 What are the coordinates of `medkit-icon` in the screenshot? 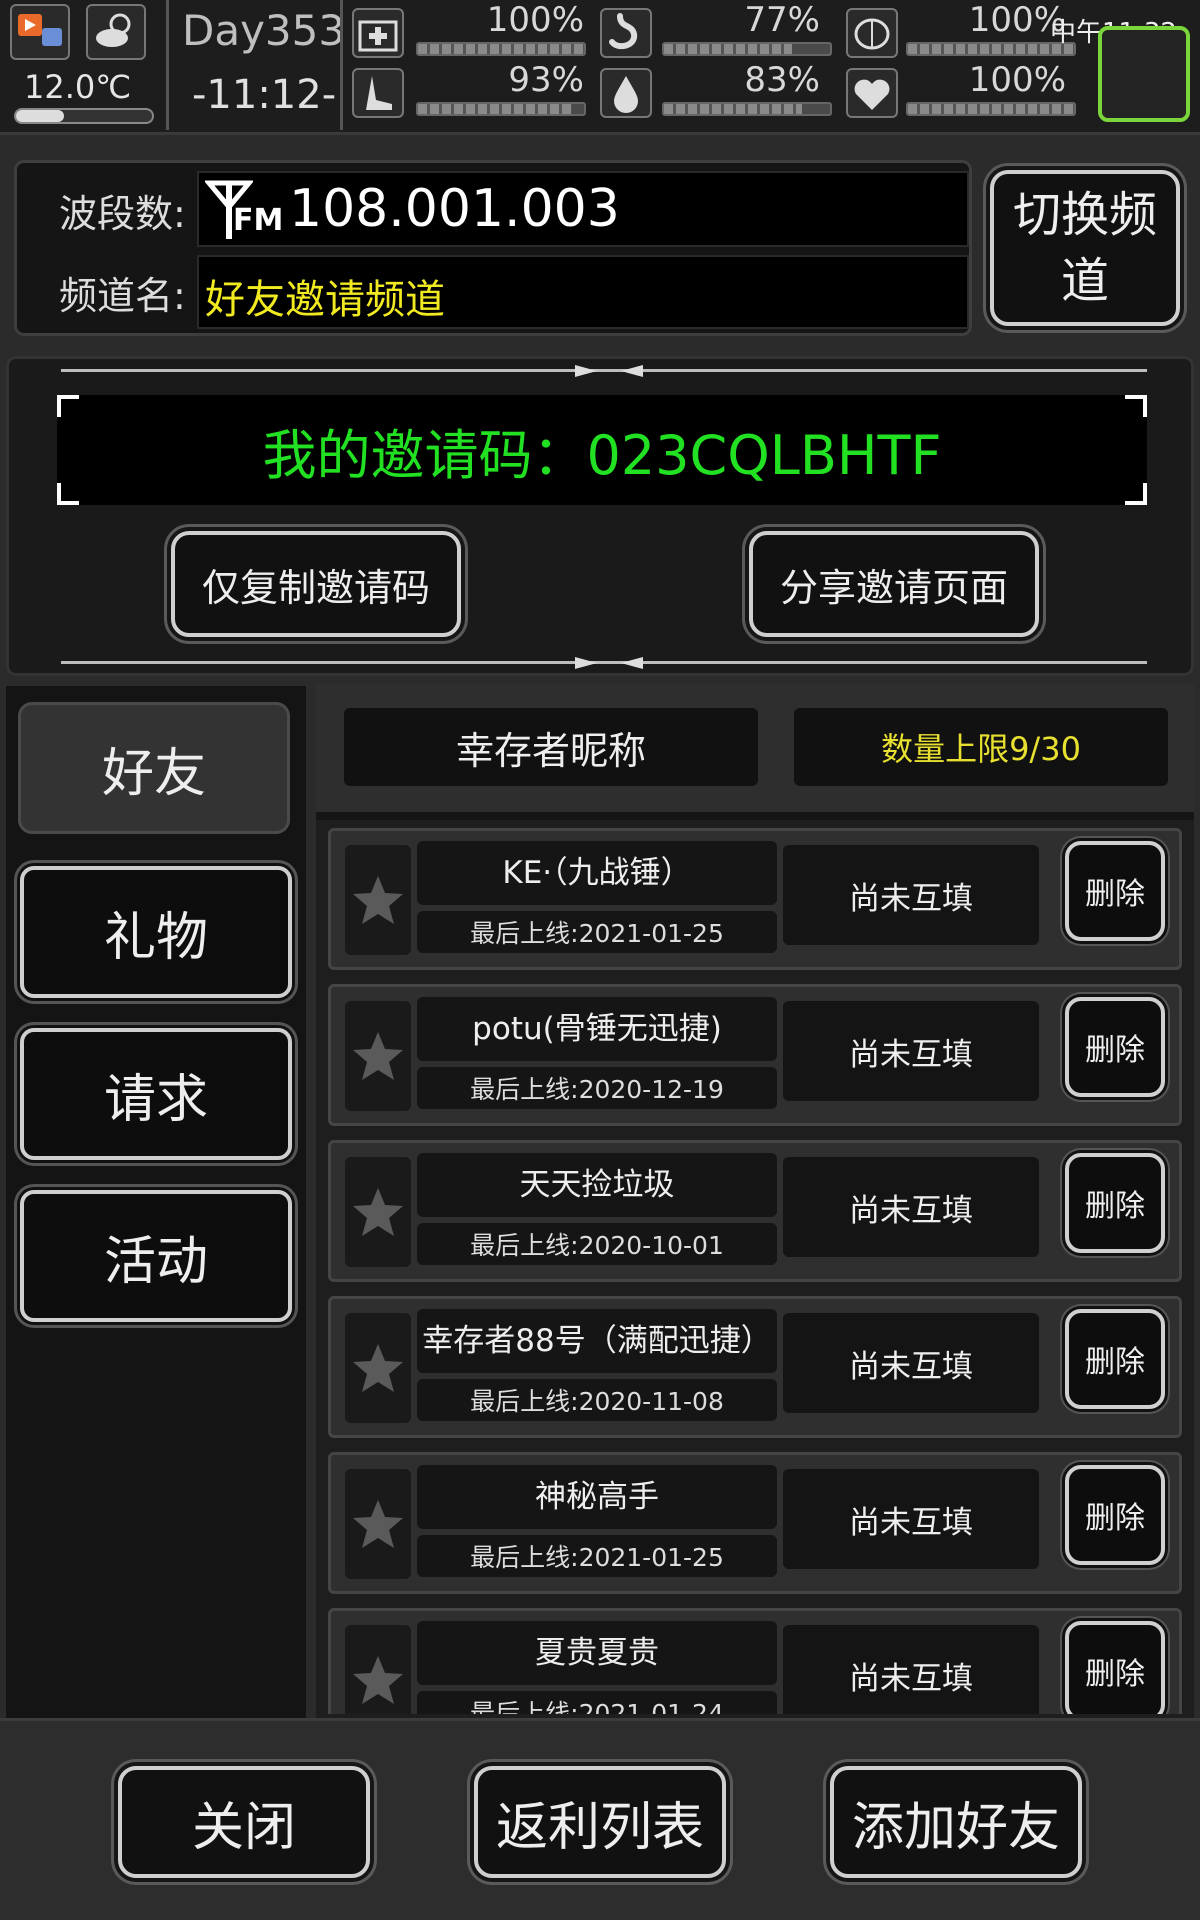 It's located at (378, 33).